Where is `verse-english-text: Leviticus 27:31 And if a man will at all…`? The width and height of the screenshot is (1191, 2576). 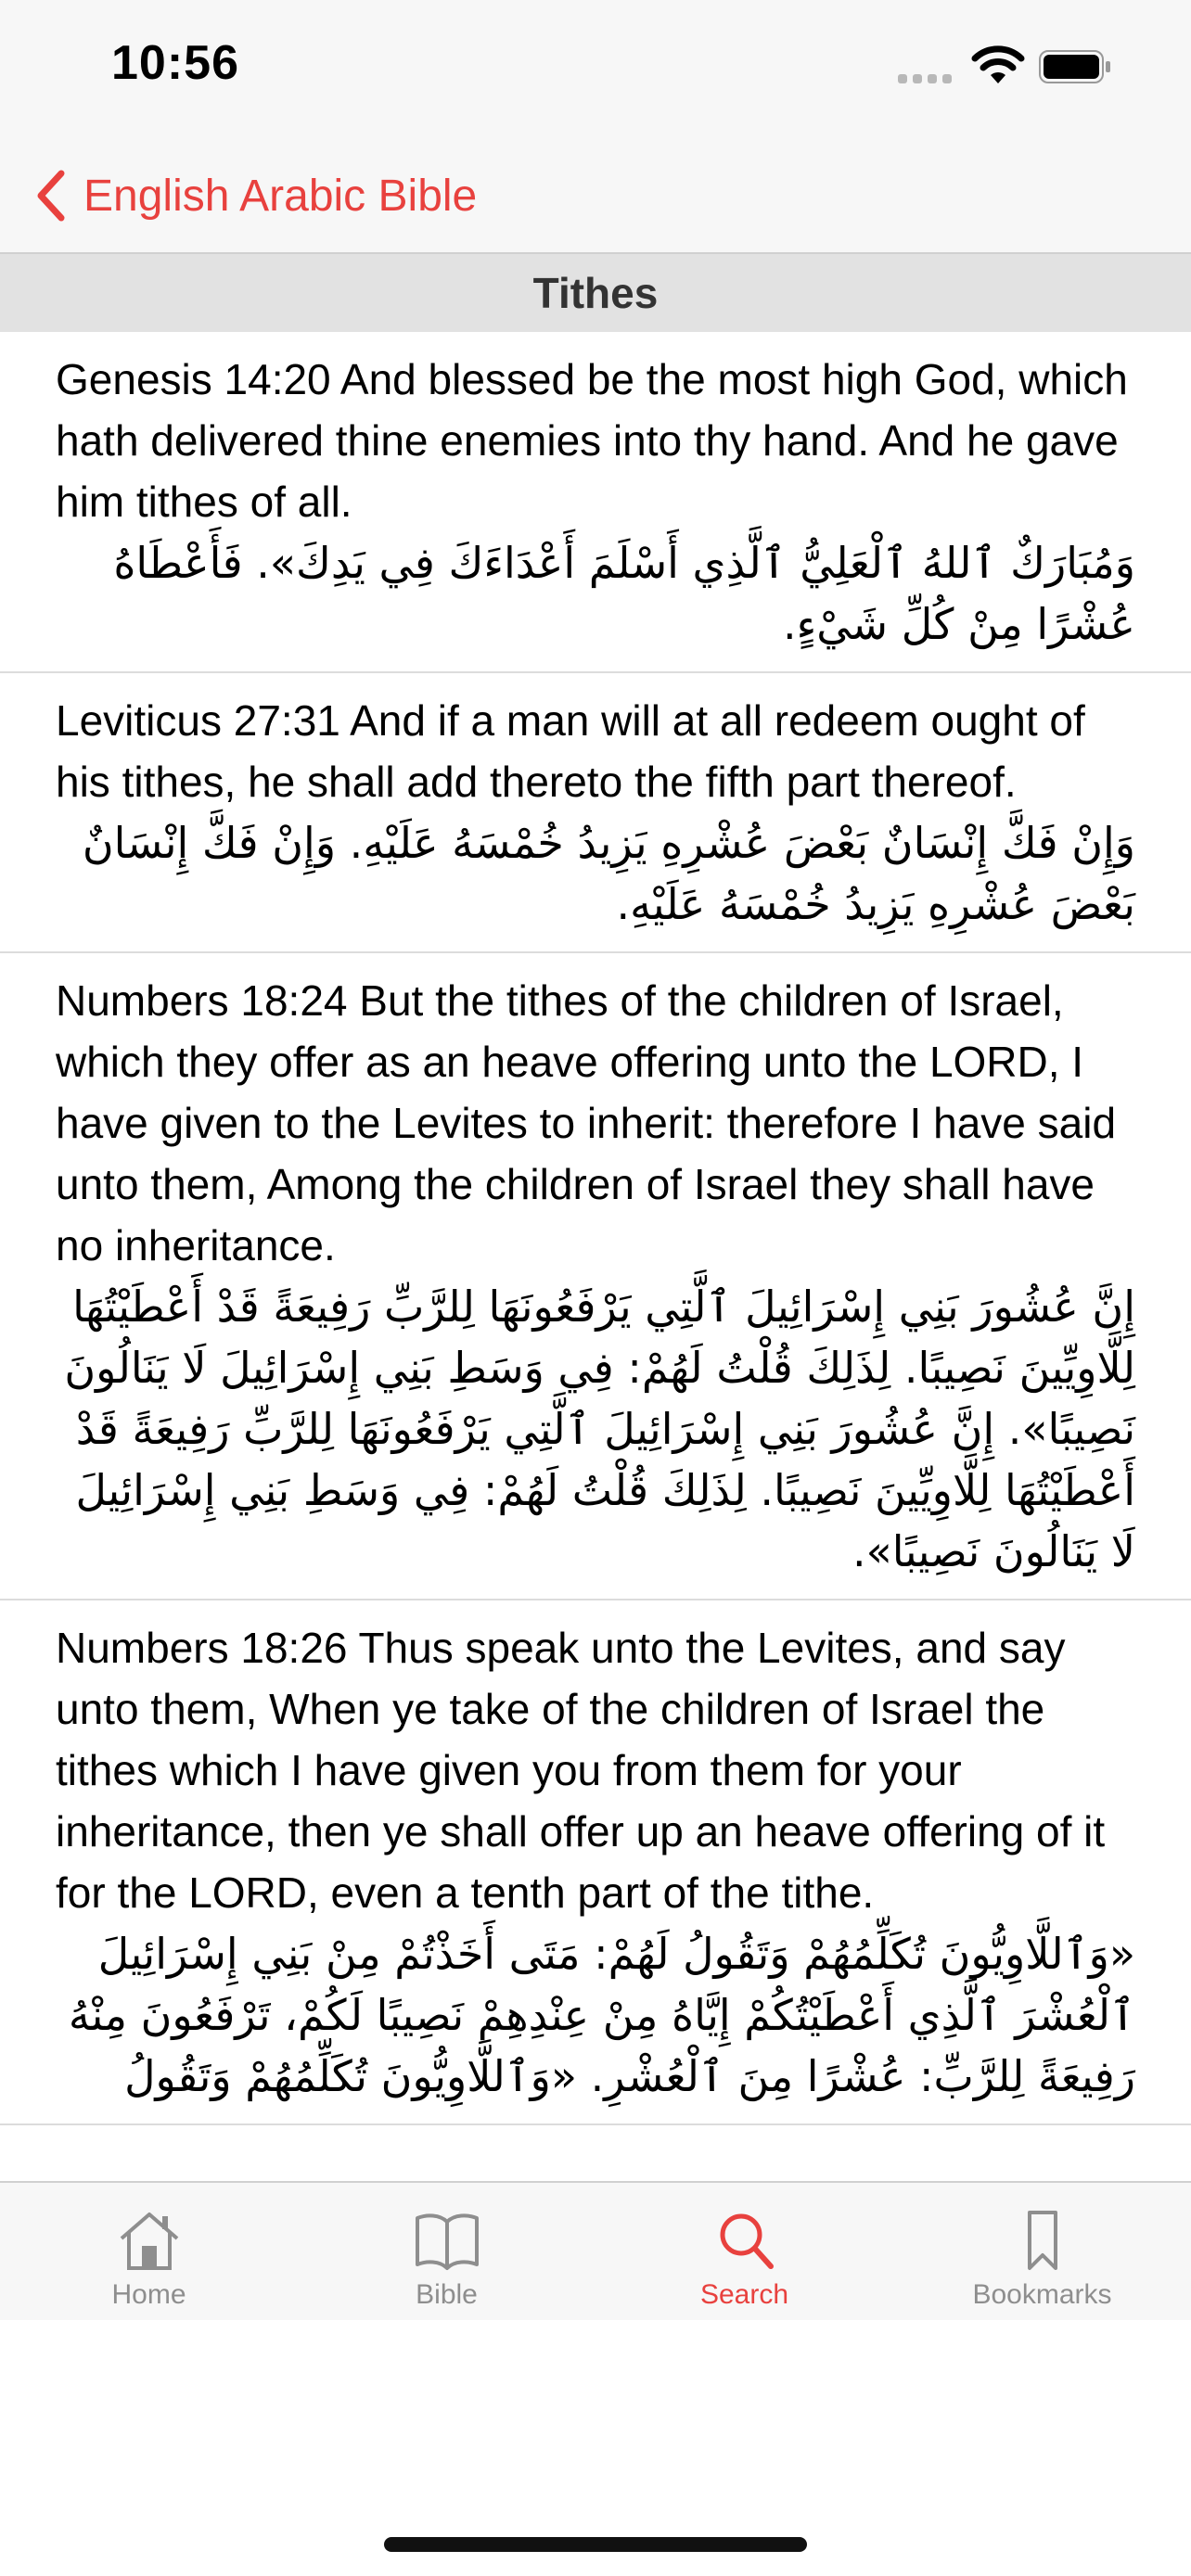 verse-english-text: Leviticus 27:31 And if a man will at all… is located at coordinates (571, 751).